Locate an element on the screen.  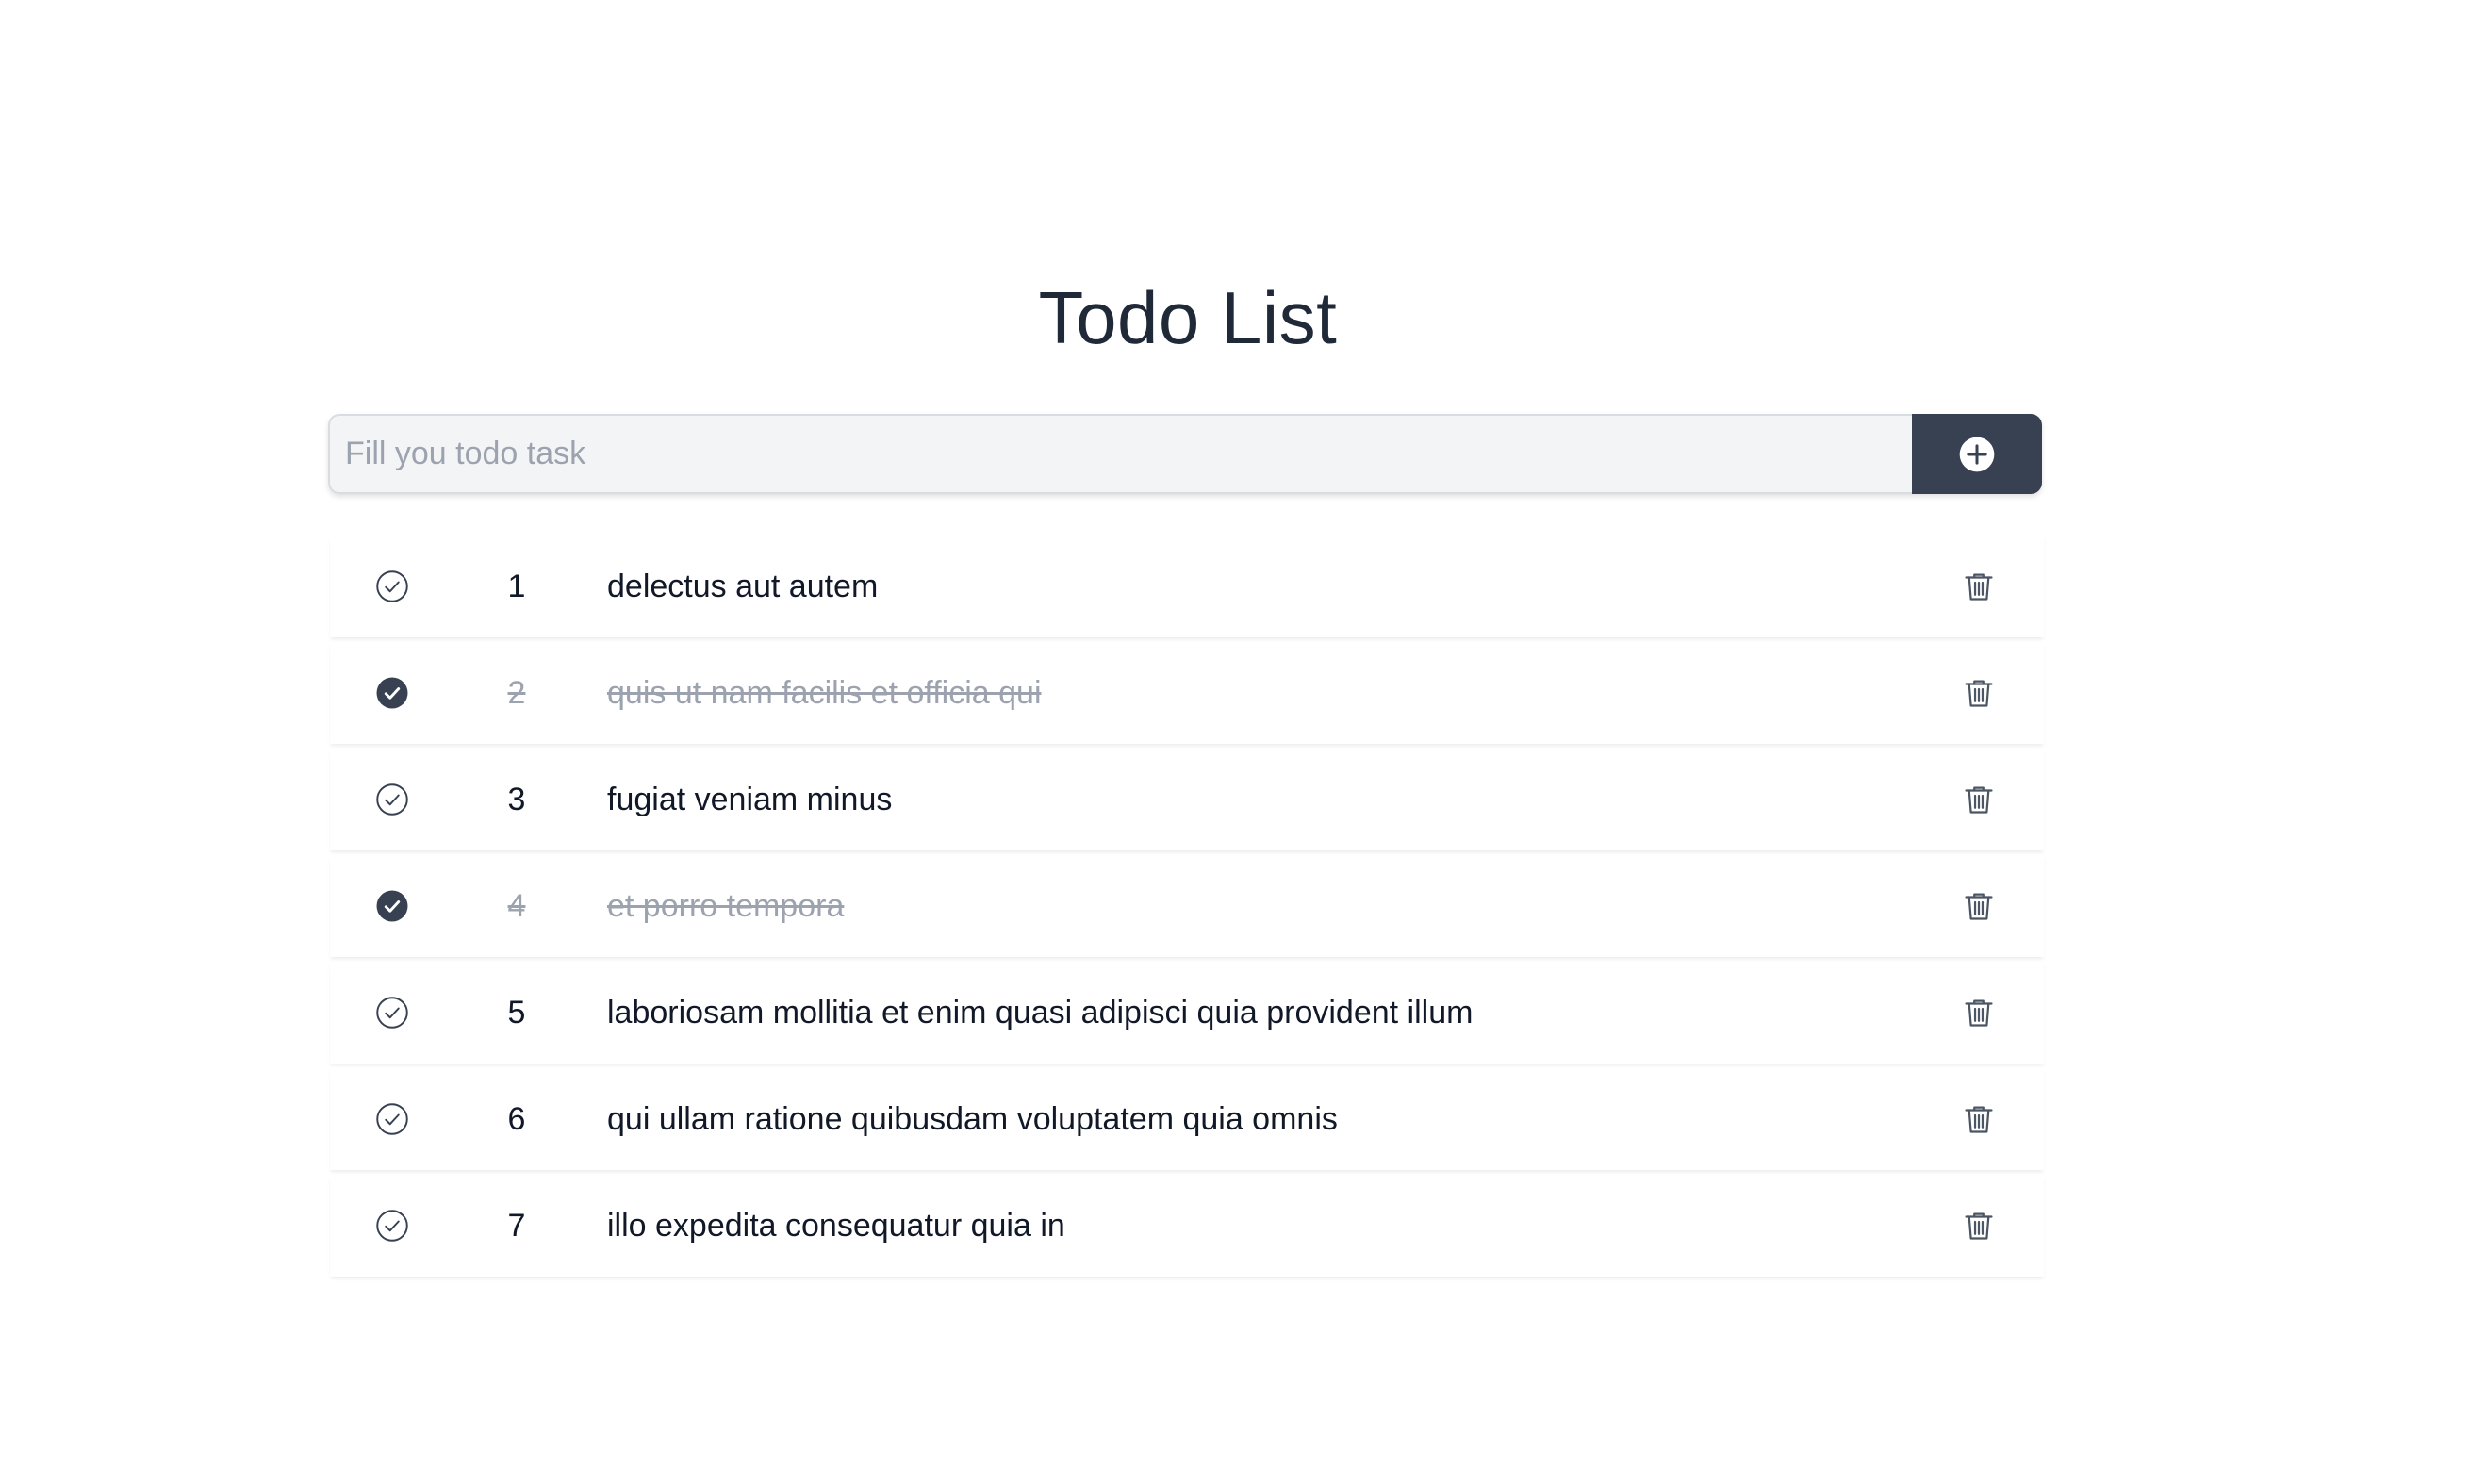
todo-number: 4 is located at coordinates (516, 906).